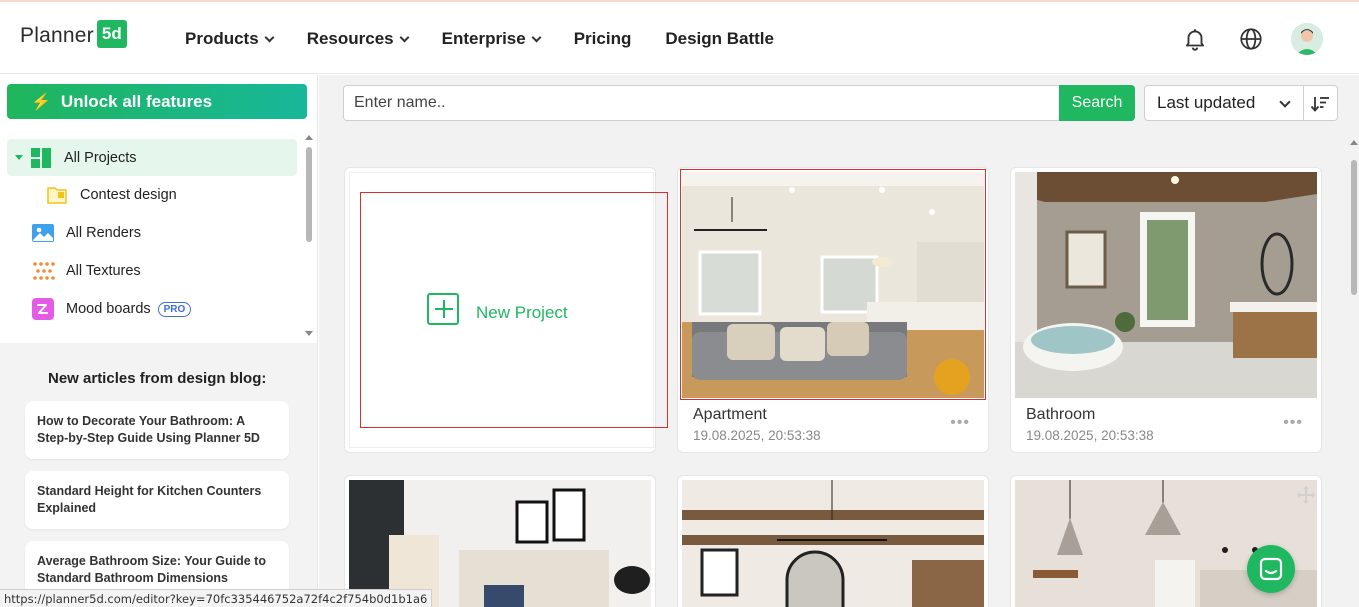 The width and height of the screenshot is (1359, 607). I want to click on chat-support-button, so click(1271, 569).